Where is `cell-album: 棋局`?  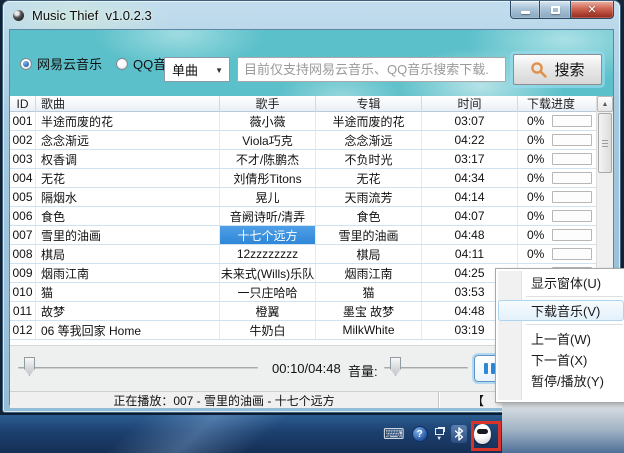 cell-album: 棋局 is located at coordinates (369, 254).